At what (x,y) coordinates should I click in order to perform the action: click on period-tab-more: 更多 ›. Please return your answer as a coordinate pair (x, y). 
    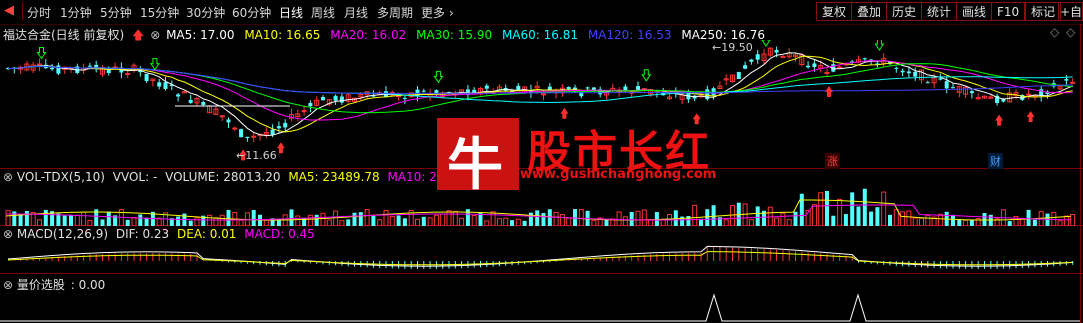
    Looking at the image, I should click on (437, 12).